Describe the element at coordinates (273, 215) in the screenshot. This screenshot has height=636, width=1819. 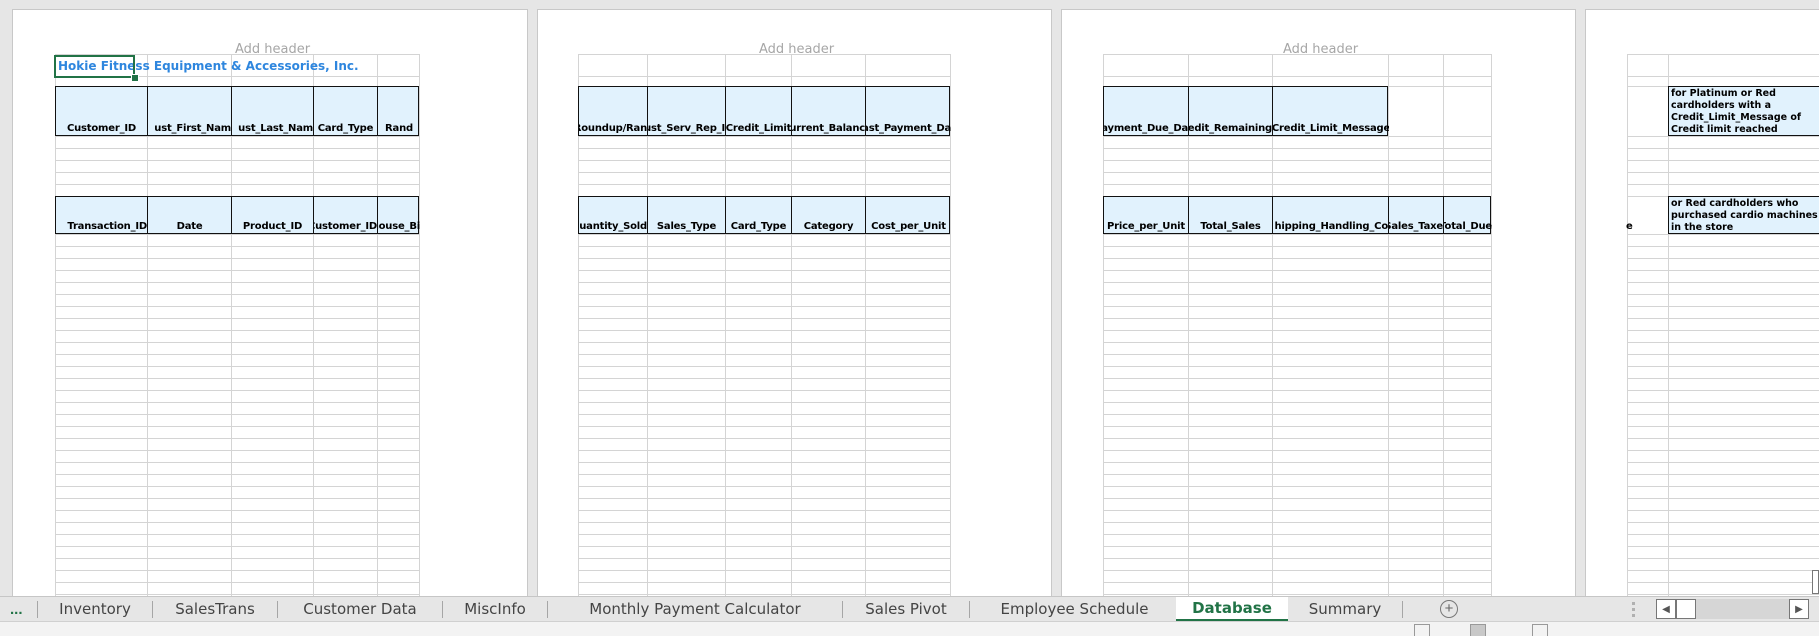
I see `column-header-cell: Product_ID` at that location.